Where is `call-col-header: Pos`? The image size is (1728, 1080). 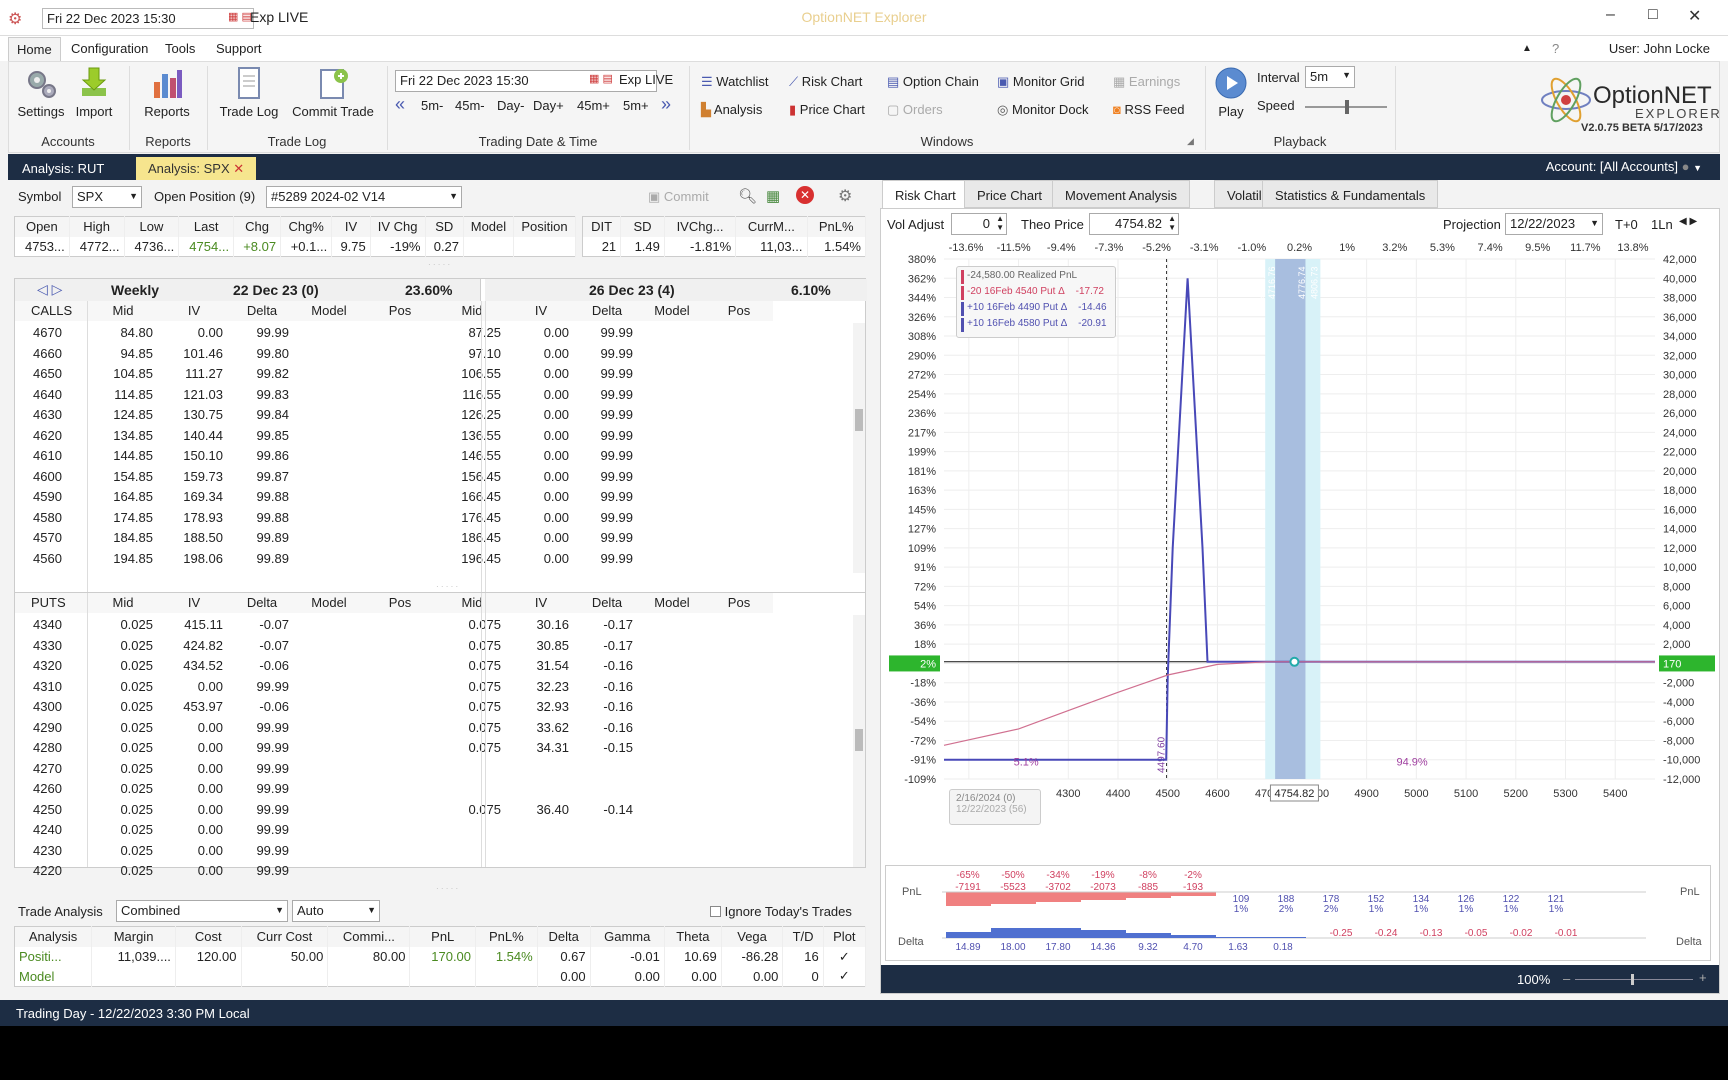
call-col-header: Pos is located at coordinates (400, 311).